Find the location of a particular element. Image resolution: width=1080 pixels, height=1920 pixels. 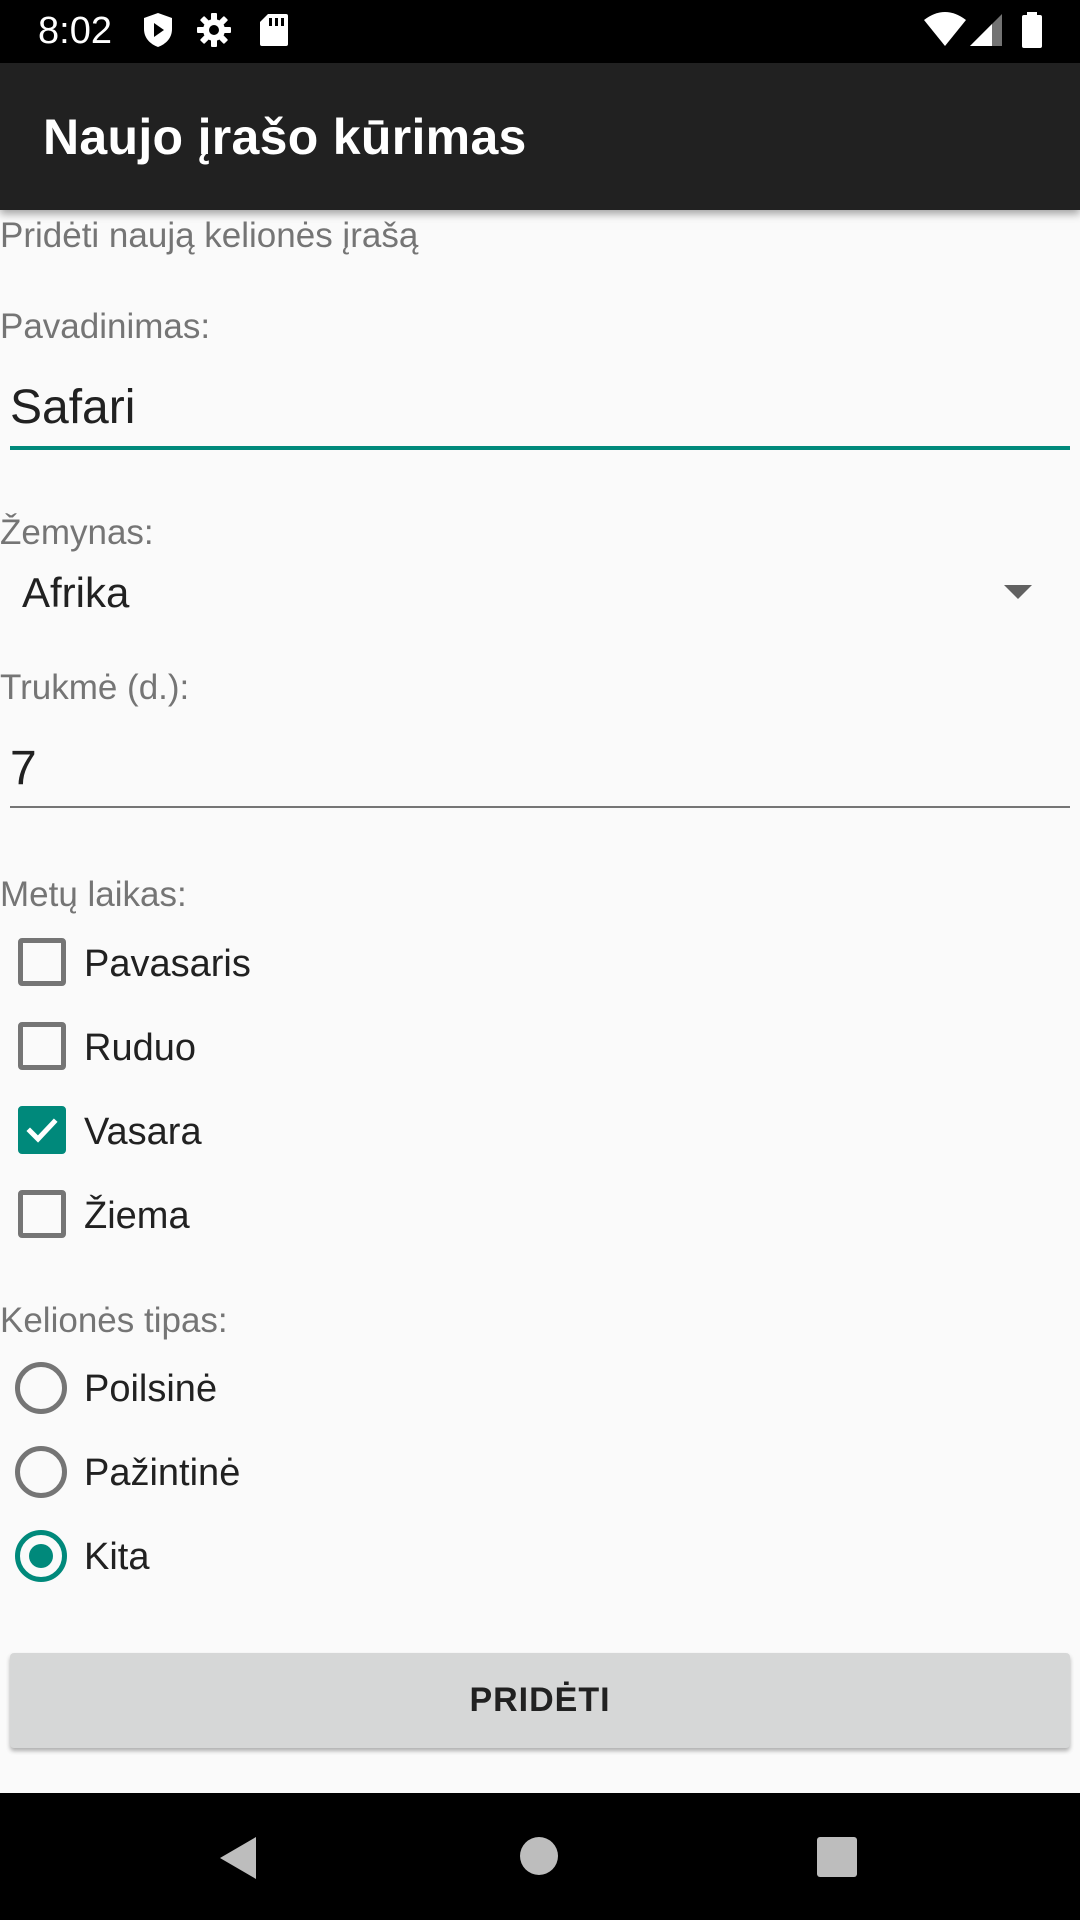

checkbox-checked-icon is located at coordinates (42, 1130).